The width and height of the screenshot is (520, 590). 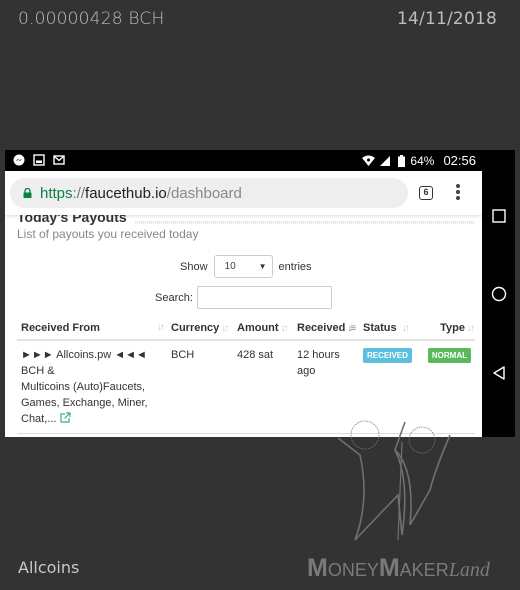 I want to click on entries-select: 10 ▼, so click(x=243, y=266).